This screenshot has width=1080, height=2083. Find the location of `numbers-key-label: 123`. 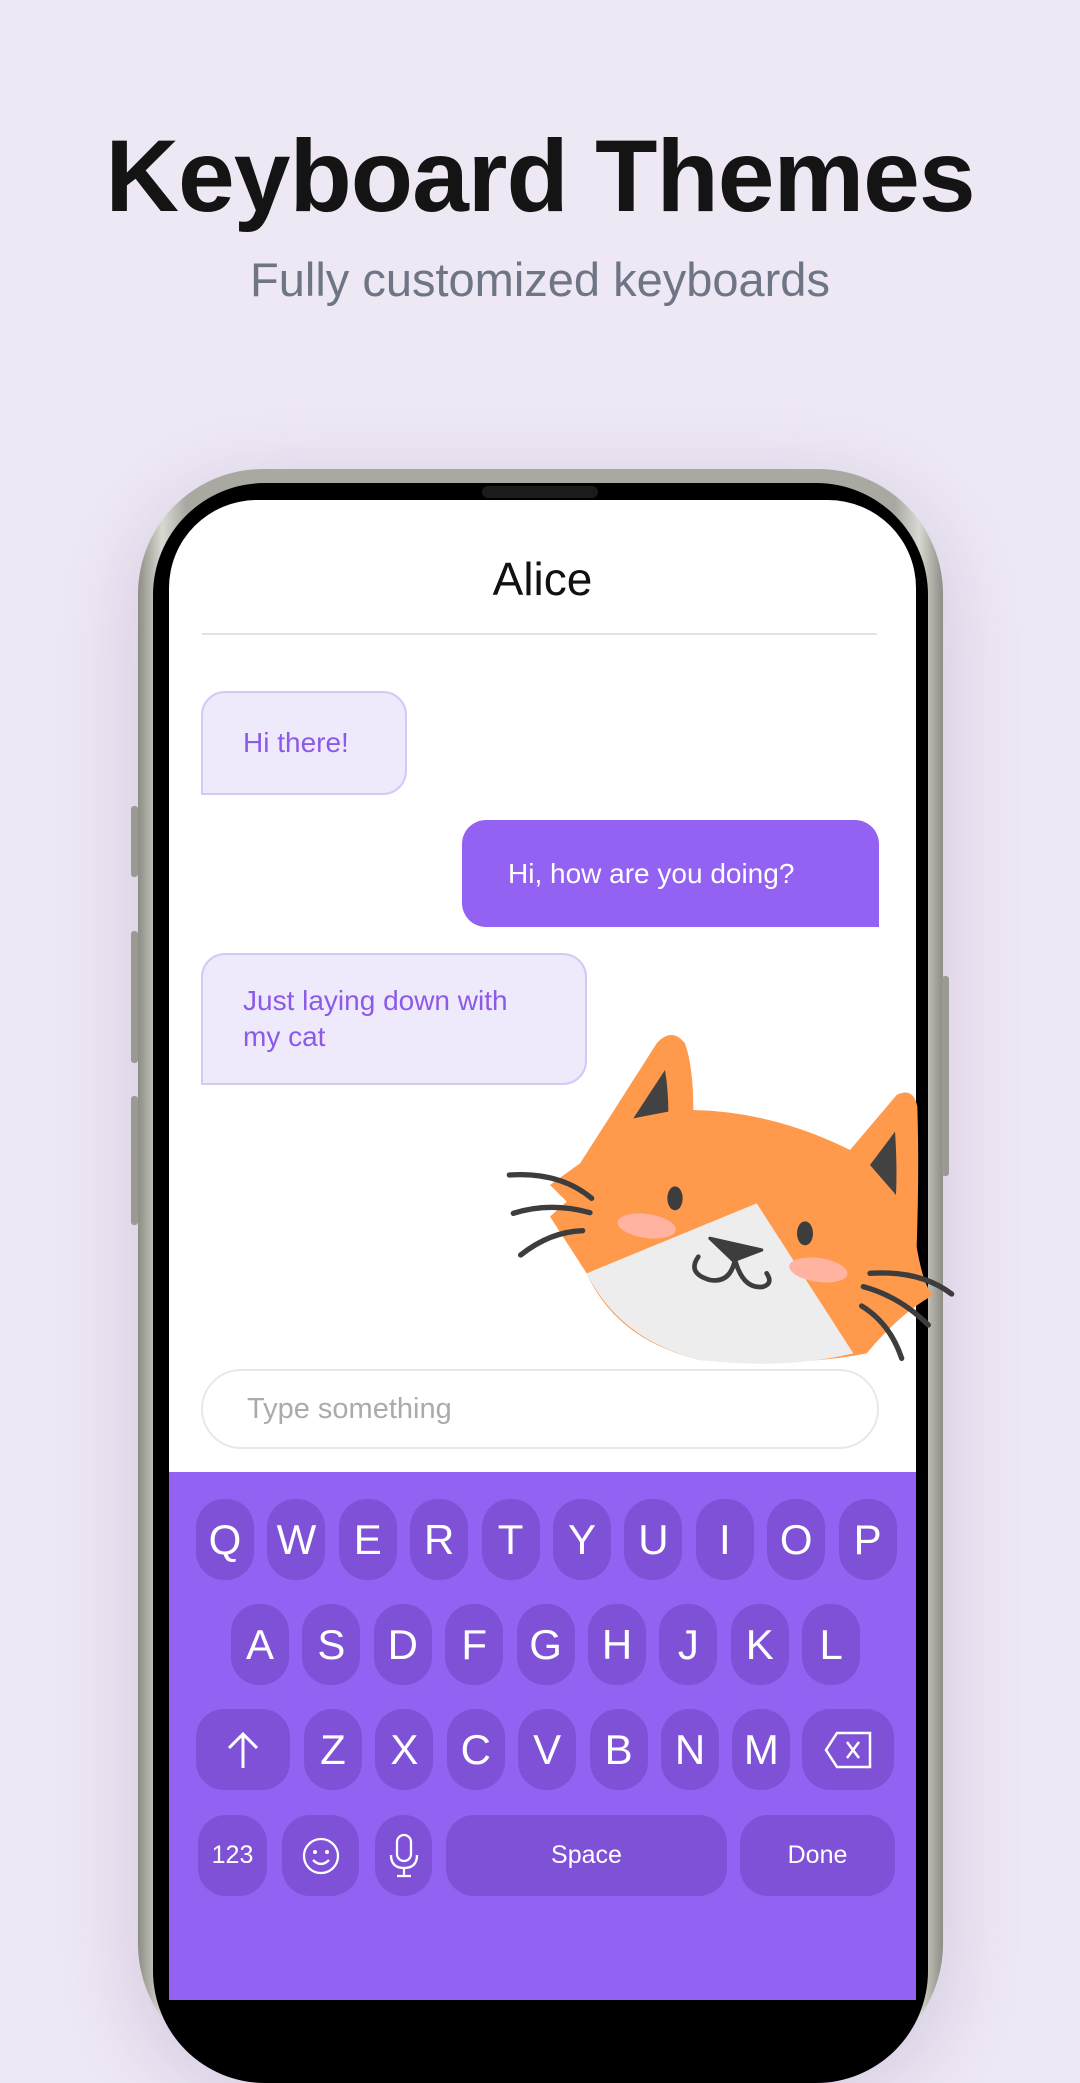

numbers-key-label: 123 is located at coordinates (232, 1855).